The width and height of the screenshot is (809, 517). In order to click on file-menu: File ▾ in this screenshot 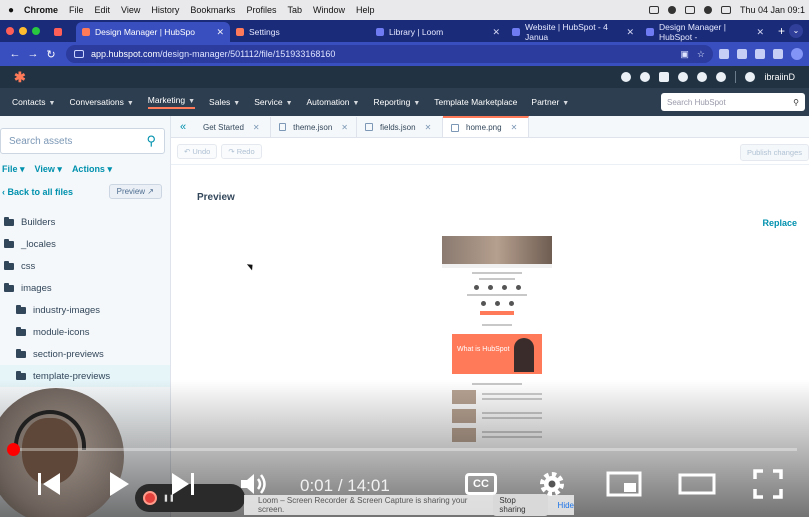, I will do `click(13, 169)`.